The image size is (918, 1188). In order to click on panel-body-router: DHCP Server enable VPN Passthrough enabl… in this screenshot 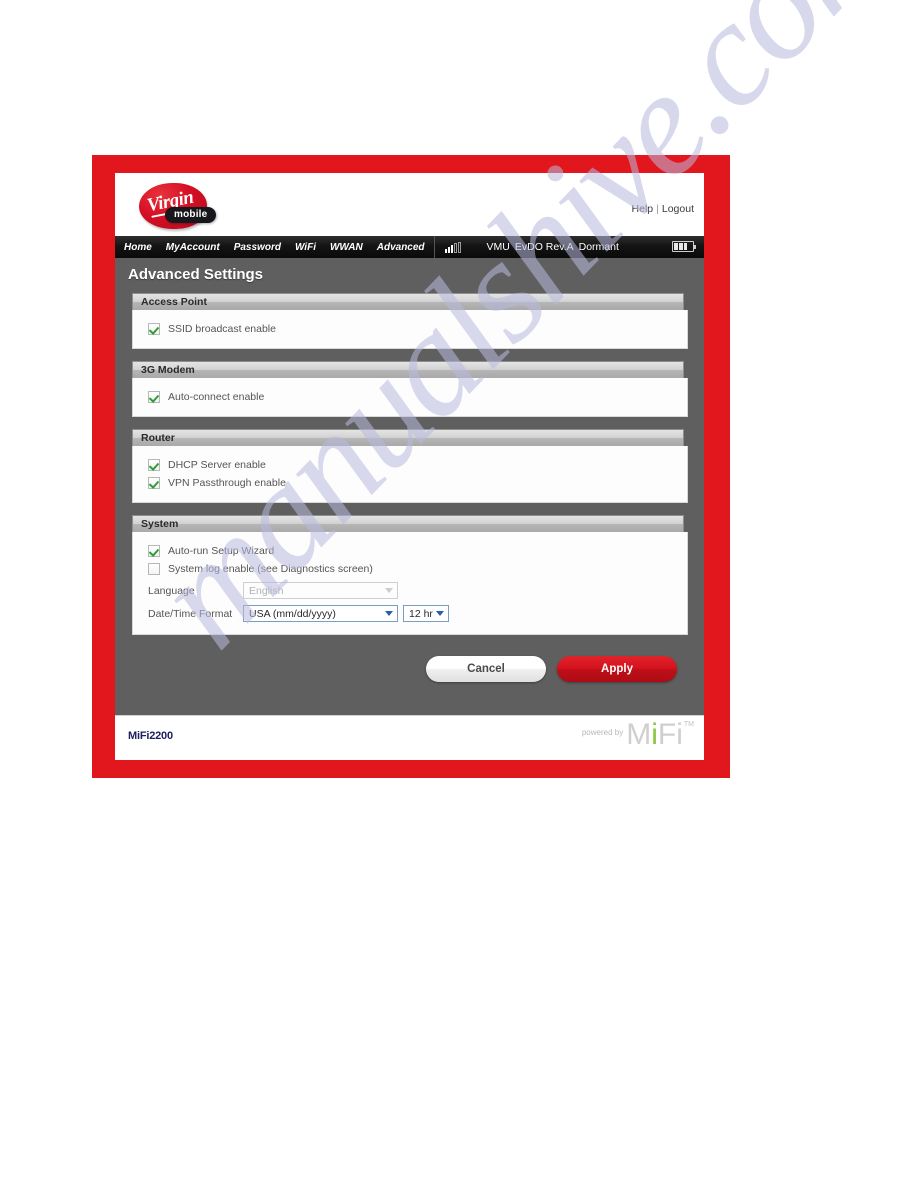, I will do `click(410, 474)`.